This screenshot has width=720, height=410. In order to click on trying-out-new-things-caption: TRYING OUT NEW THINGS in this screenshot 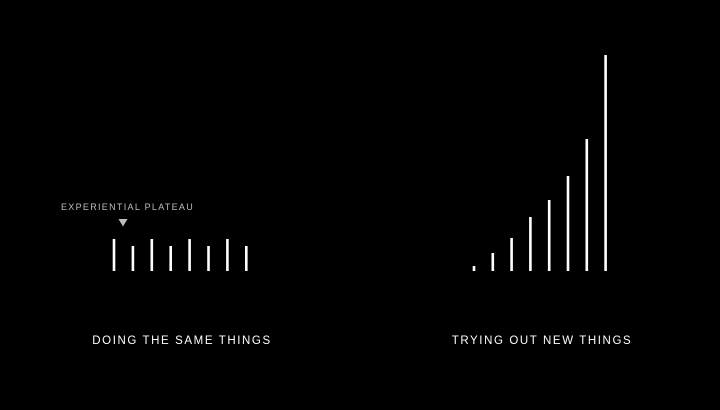, I will do `click(542, 341)`.